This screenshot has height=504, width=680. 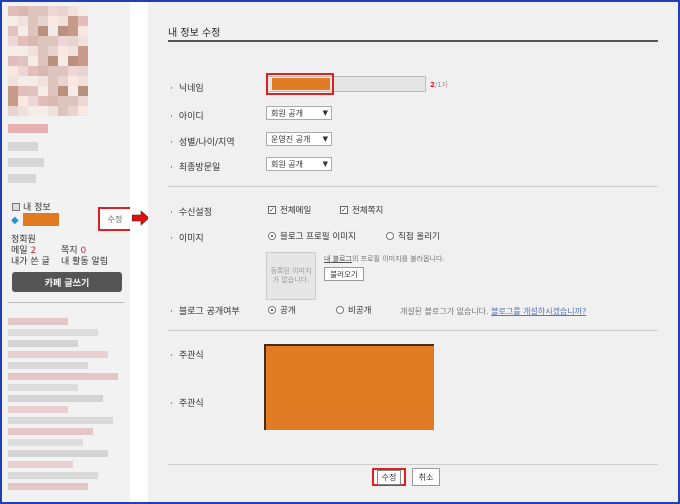 What do you see at coordinates (287, 113) in the screenshot?
I see `id-select-value: 회원 공개` at bounding box center [287, 113].